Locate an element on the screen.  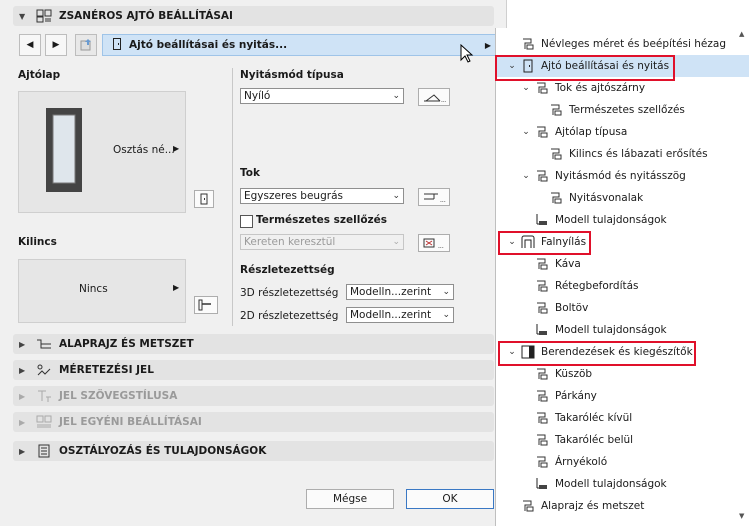
tree-item: Alaprajz és metszet is located at coordinates (575, 506).